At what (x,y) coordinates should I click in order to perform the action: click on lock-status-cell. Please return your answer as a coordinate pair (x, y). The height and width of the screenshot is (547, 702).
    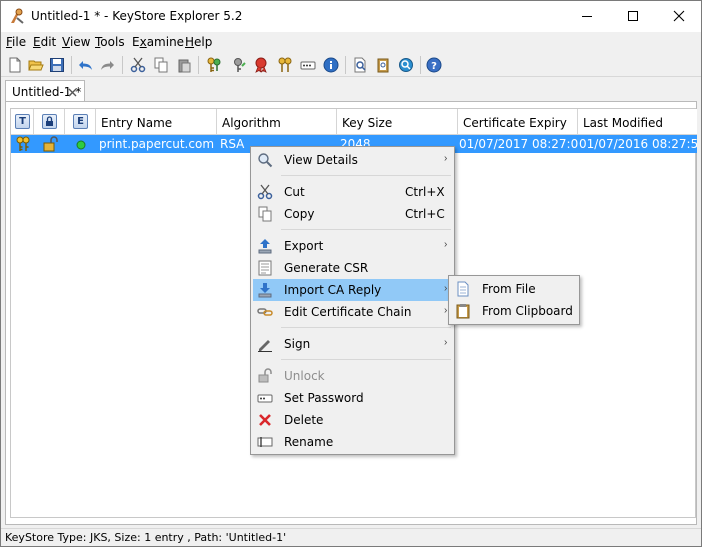
    Looking at the image, I should click on (49, 144).